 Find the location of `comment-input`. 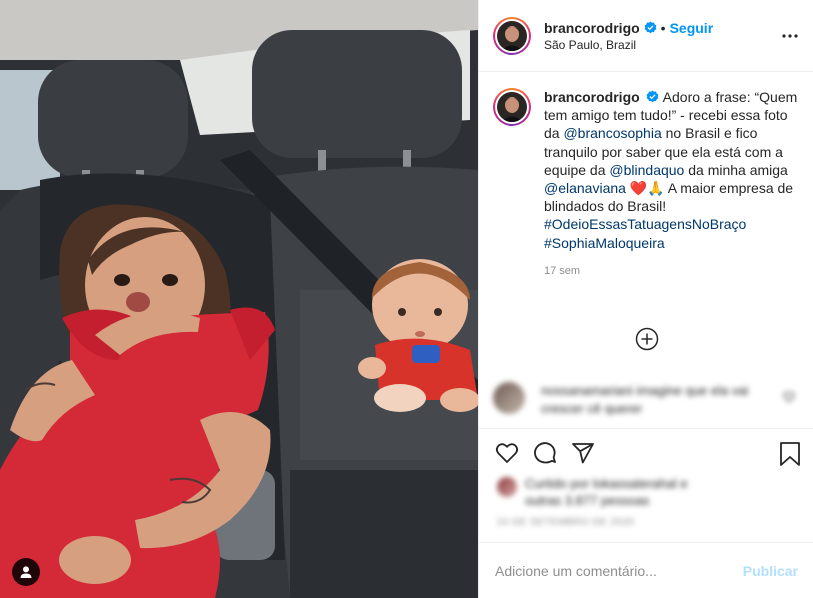

comment-input is located at coordinates (619, 570).